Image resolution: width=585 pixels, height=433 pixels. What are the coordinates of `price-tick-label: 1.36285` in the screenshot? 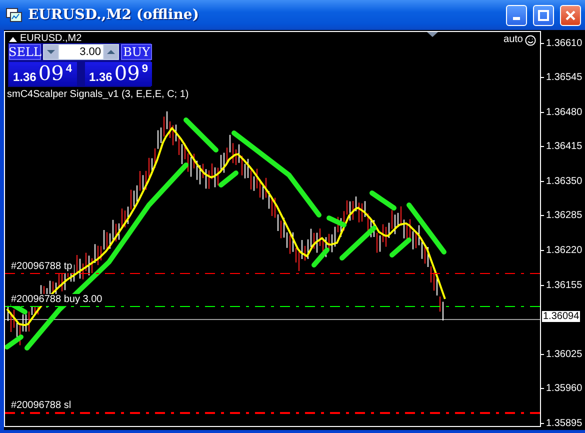 It's located at (564, 216).